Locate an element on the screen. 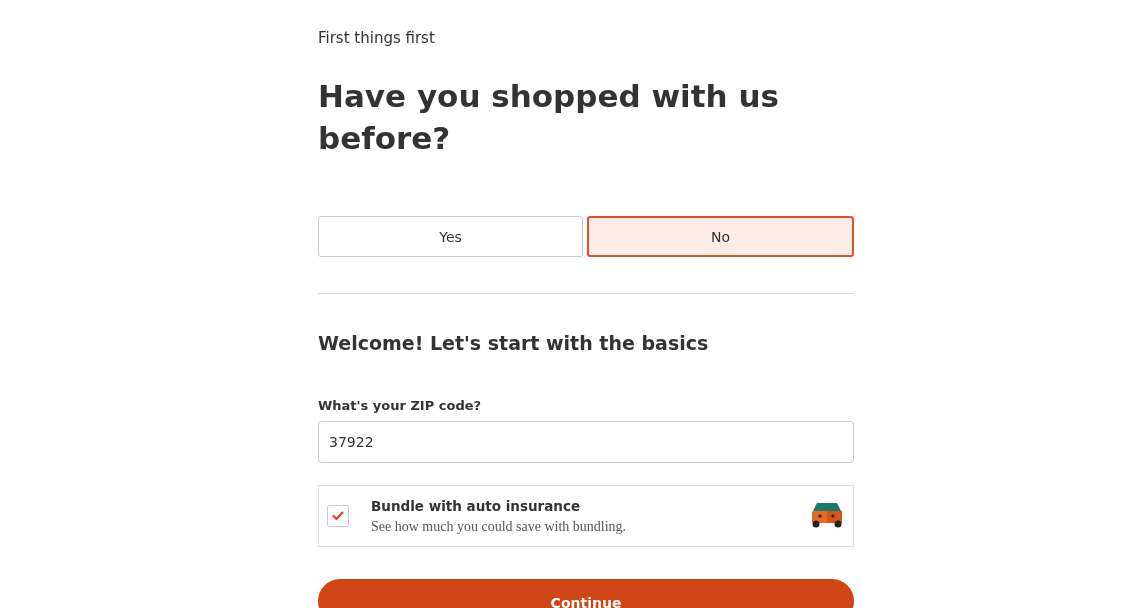 The height and width of the screenshot is (608, 1127). checkbox is located at coordinates (338, 516).